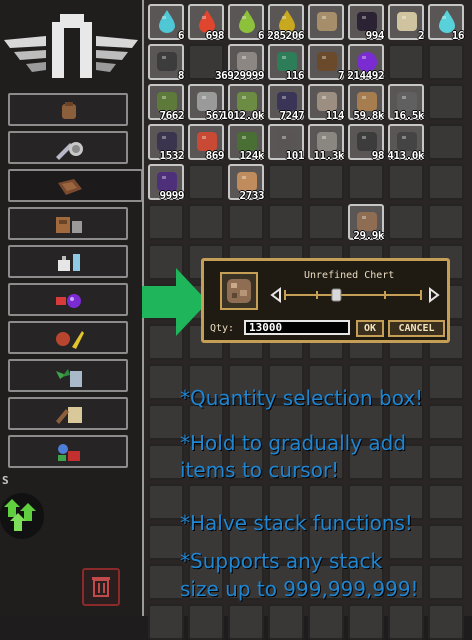 This screenshot has width=472, height=640. What do you see at coordinates (70, 187) in the screenshot?
I see `leather-icon` at bounding box center [70, 187].